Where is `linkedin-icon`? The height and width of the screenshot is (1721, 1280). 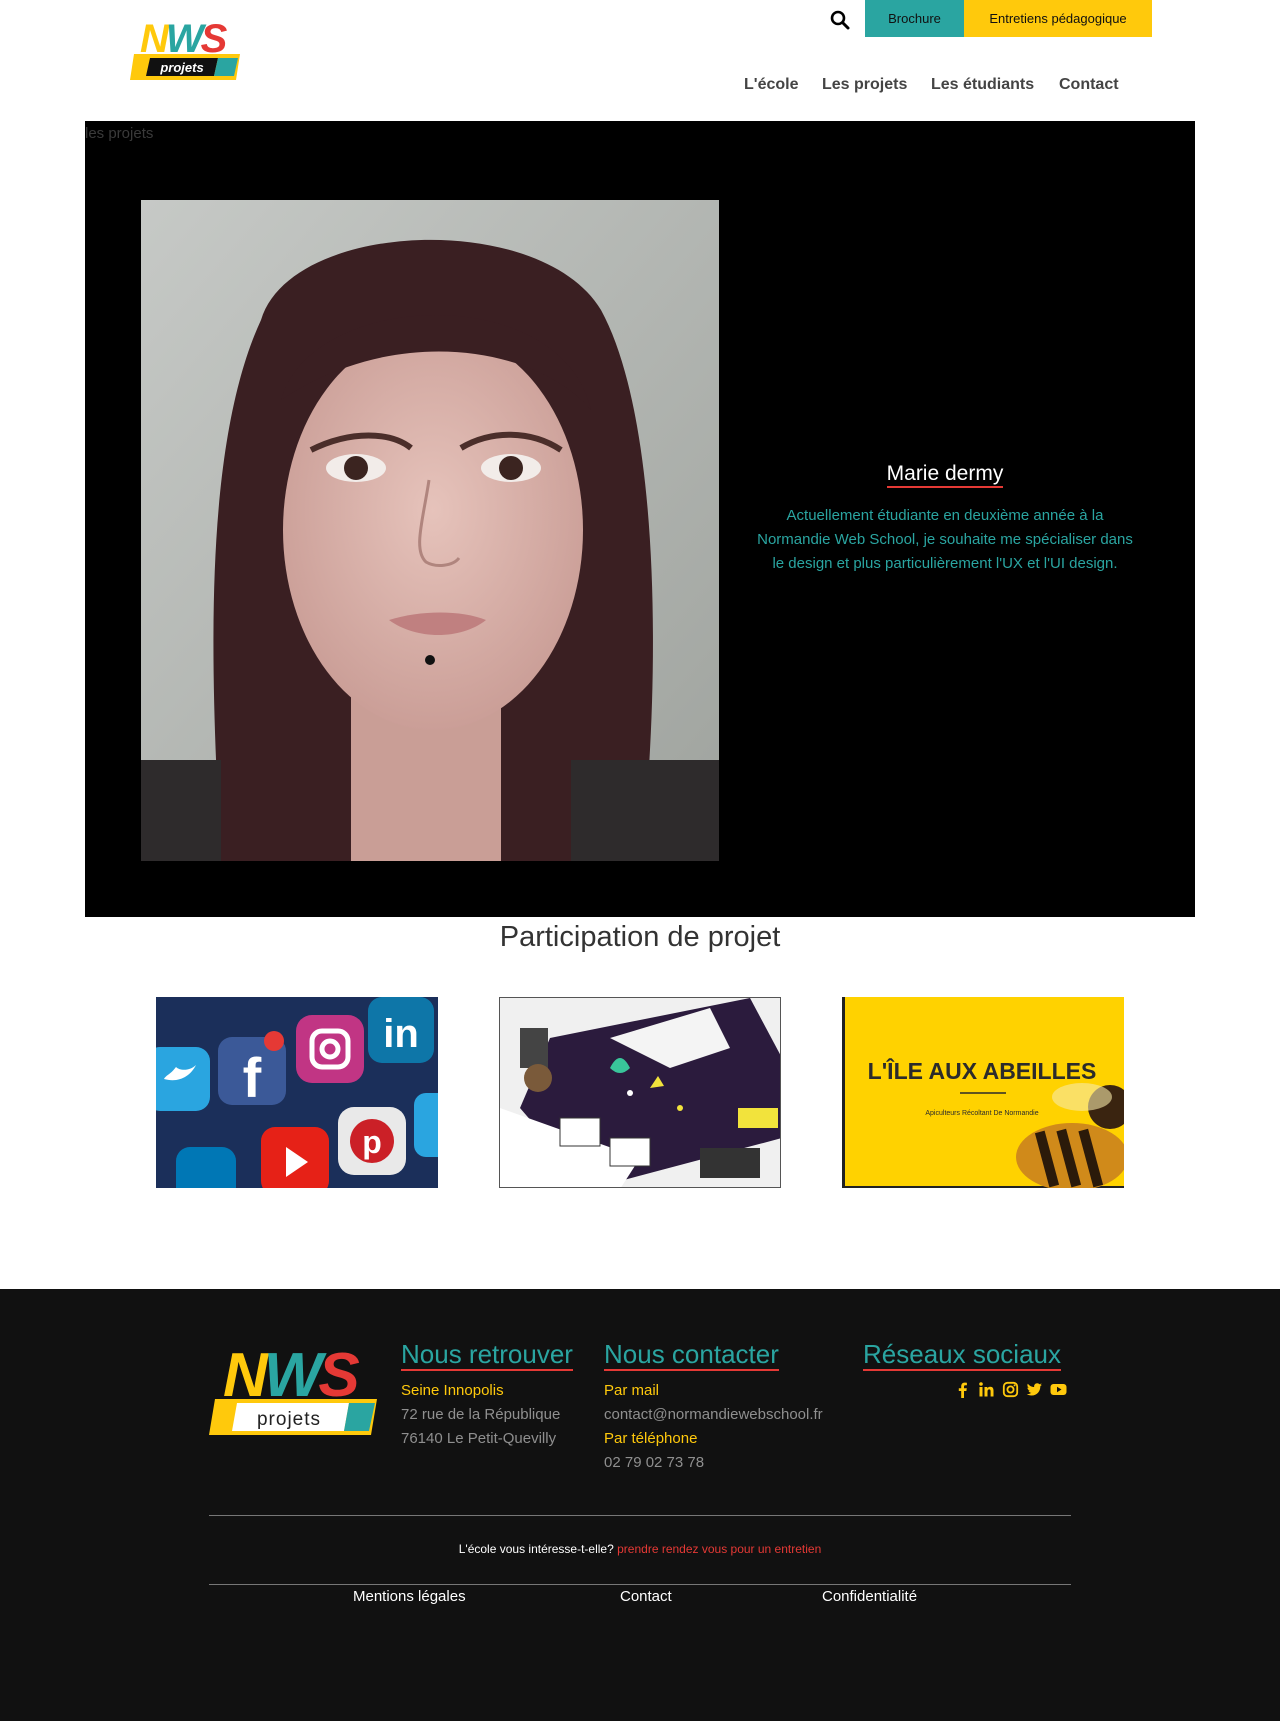 linkedin-icon is located at coordinates (986, 1389).